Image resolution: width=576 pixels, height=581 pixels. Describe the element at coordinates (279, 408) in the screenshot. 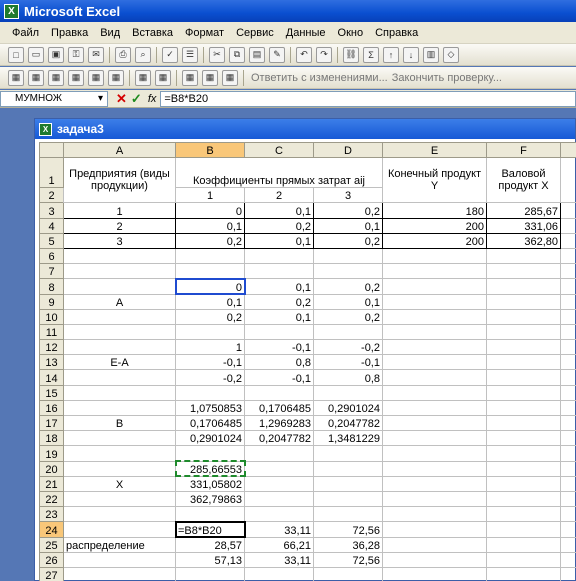

I see `cell: 0,1706485` at that location.